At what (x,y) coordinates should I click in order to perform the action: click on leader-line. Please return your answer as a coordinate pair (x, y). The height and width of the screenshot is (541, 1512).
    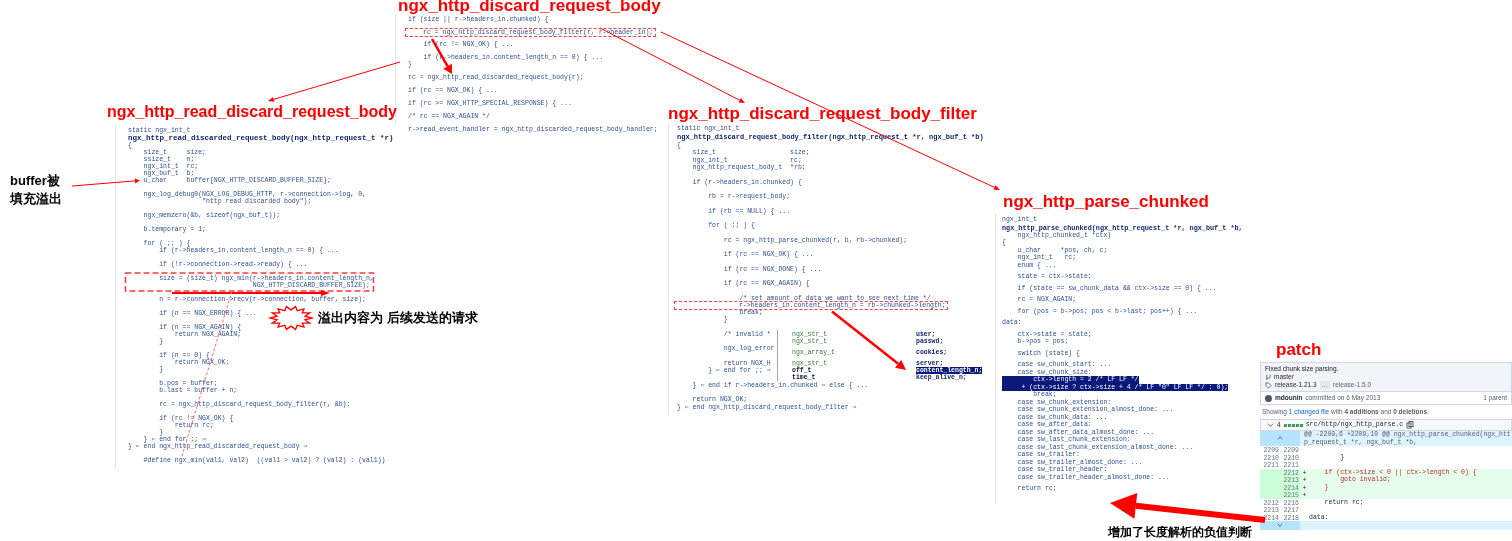
    Looking at the image, I should click on (105, 182).